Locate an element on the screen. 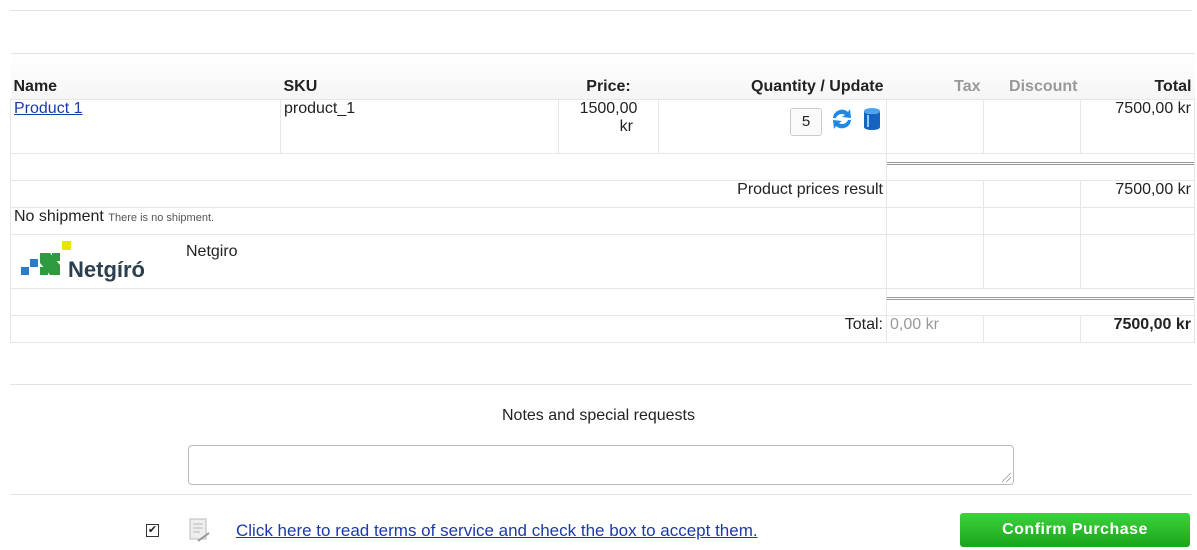 Image resolution: width=1197 pixels, height=550 pixels. table-row: Product prices result 7500,00 kr is located at coordinates (602, 194).